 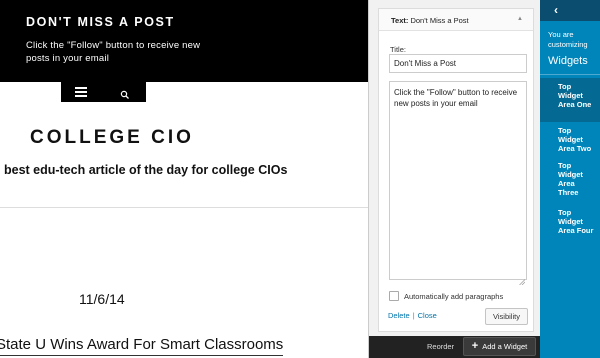 I want to click on collapse-arrow-icon: ▲, so click(x=520, y=19).